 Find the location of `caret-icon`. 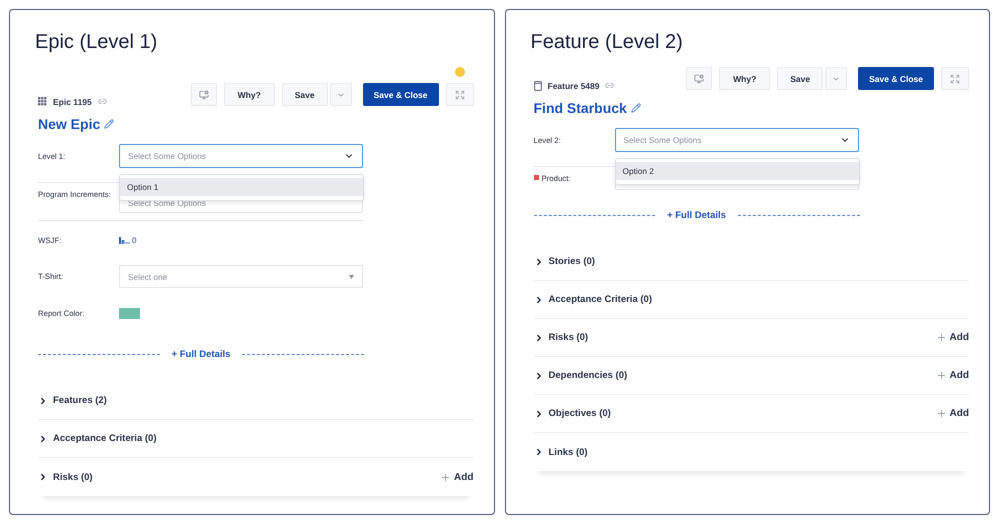

caret-icon is located at coordinates (351, 276).